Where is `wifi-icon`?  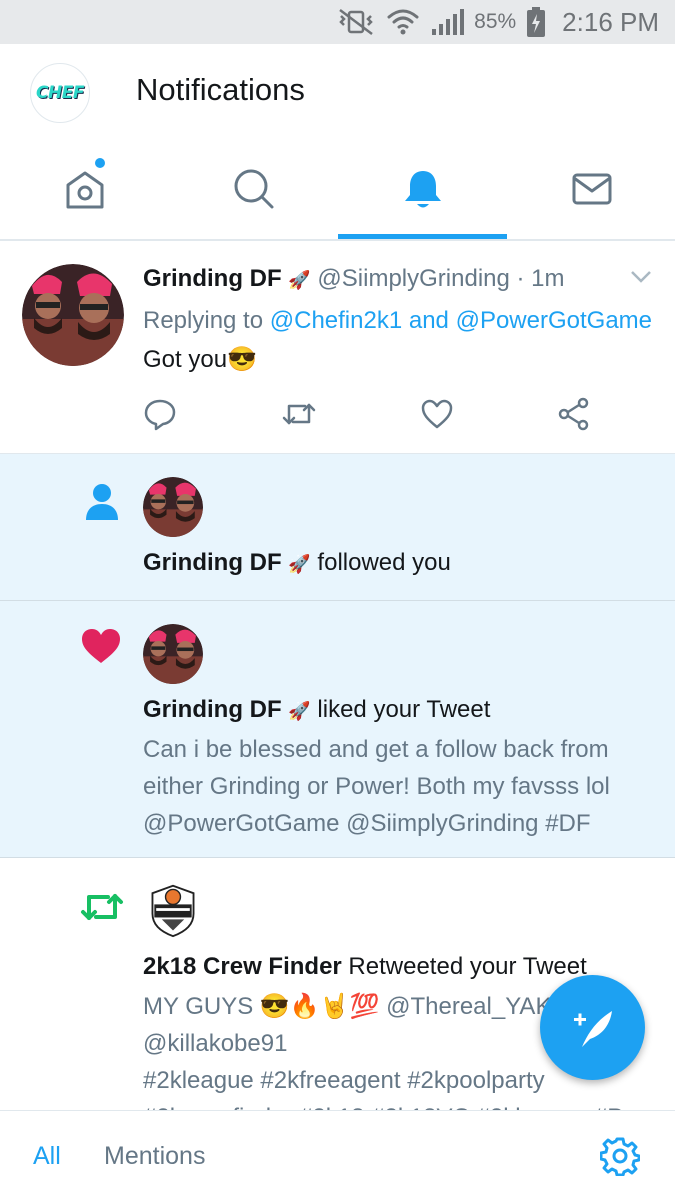 wifi-icon is located at coordinates (403, 22).